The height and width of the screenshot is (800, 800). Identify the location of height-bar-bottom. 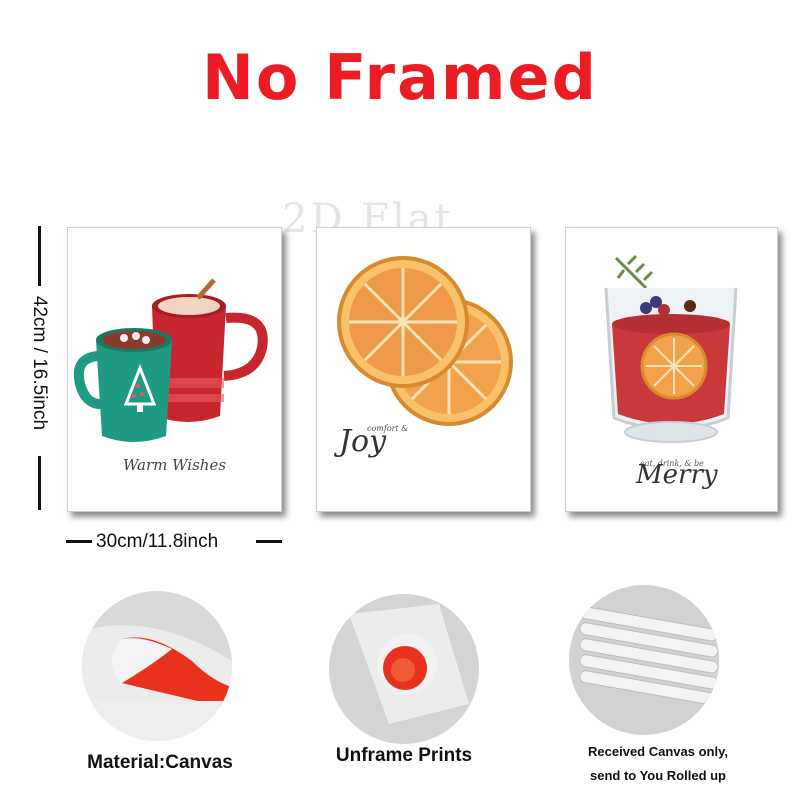
(39, 483).